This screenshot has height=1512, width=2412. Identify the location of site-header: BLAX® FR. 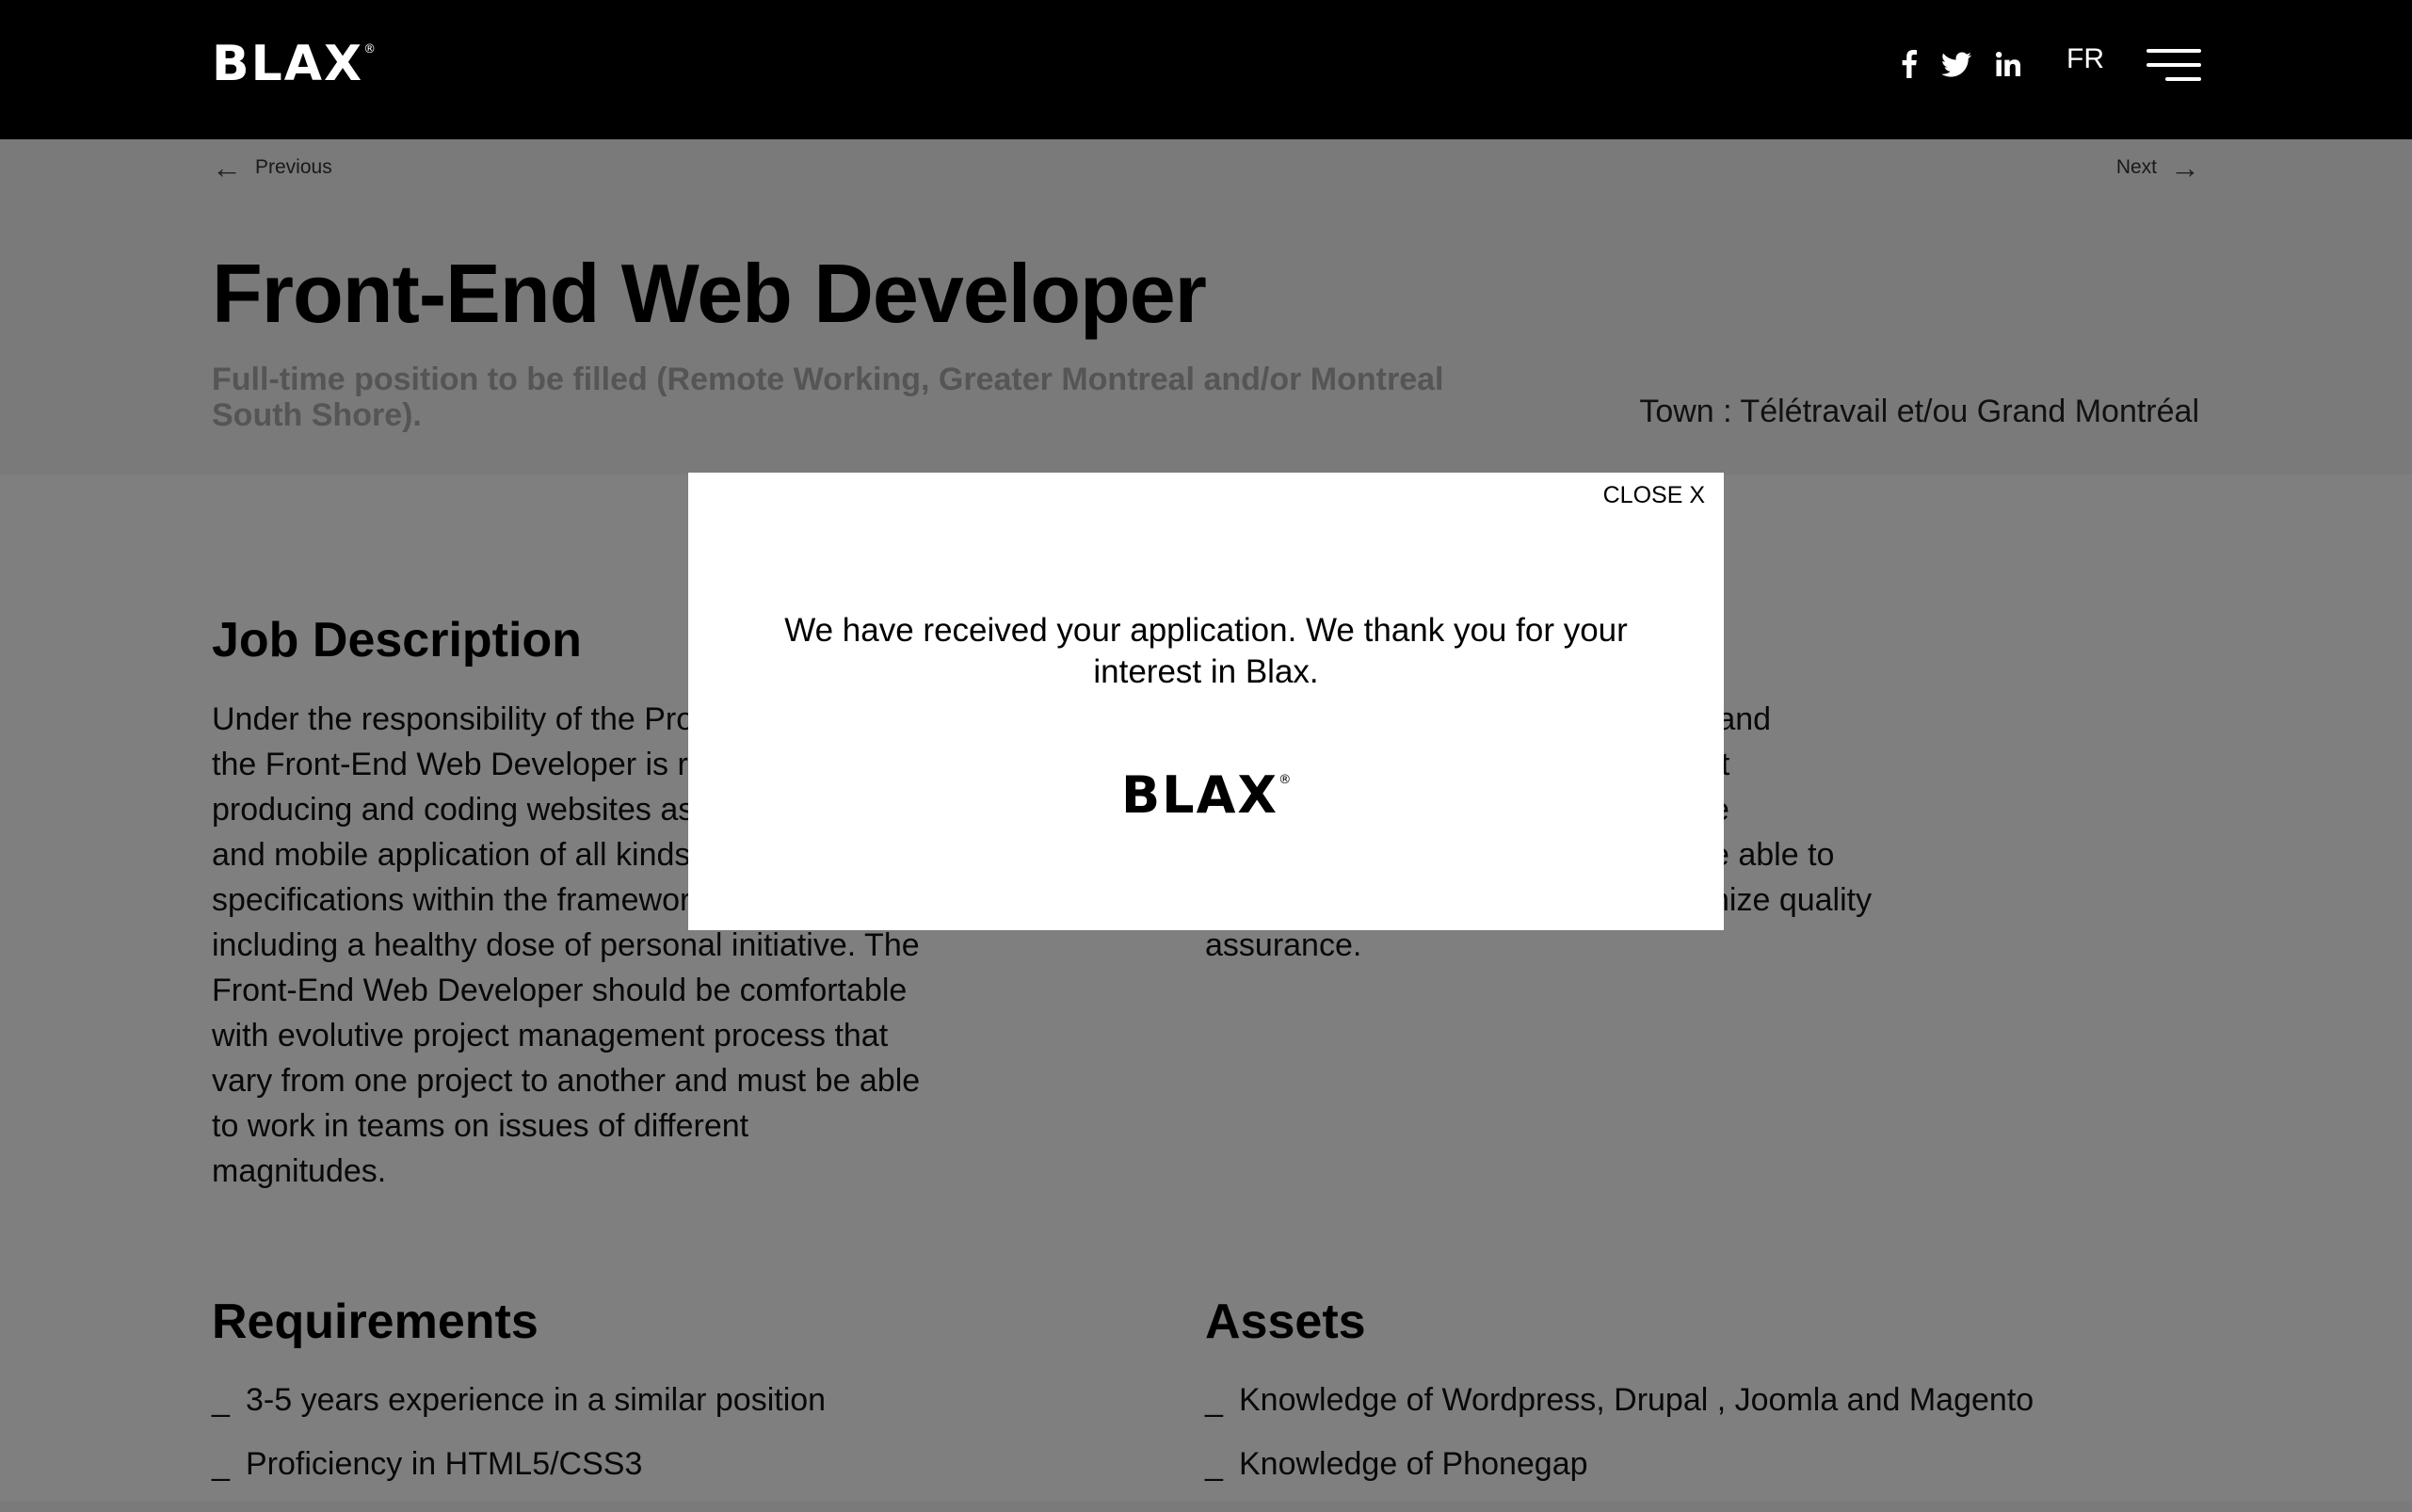
(1206, 69).